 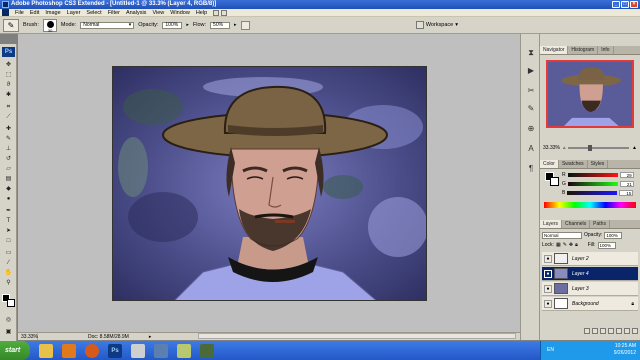 I want to click on quick-mask-icon: ◎, so click(x=8, y=320).